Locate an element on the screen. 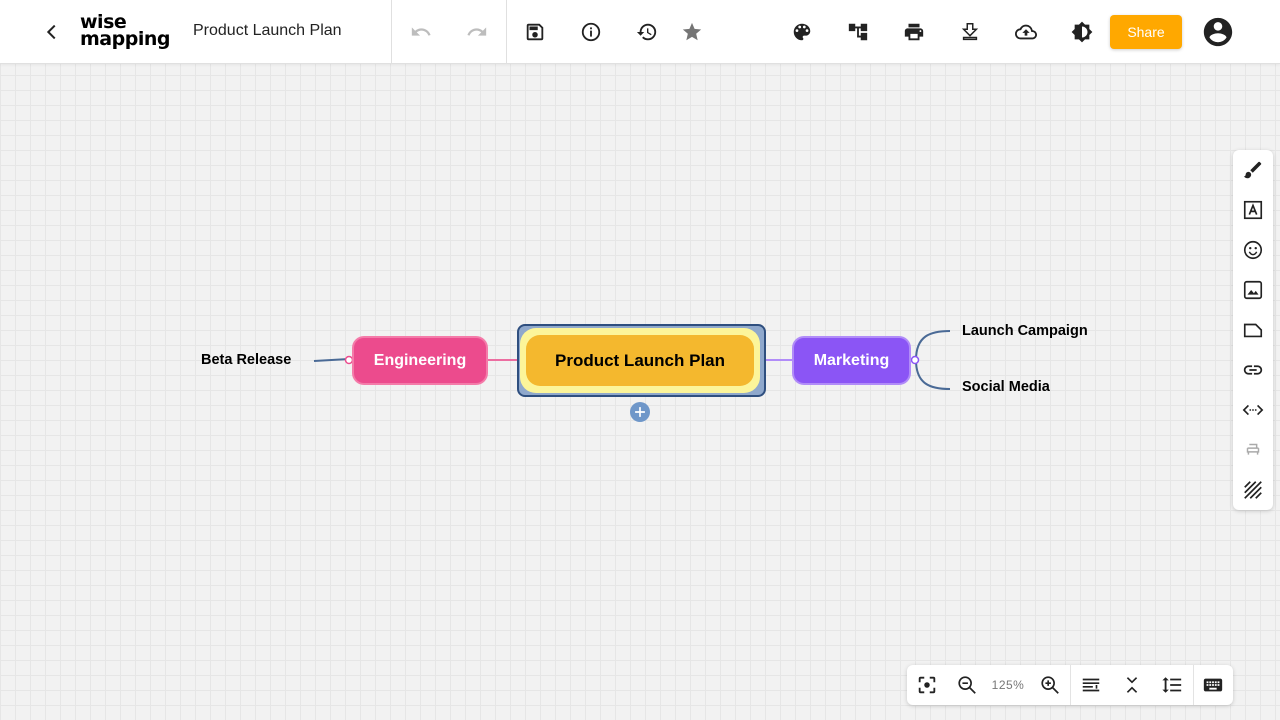 This screenshot has width=1280, height=720. note-button is located at coordinates (1253, 330).